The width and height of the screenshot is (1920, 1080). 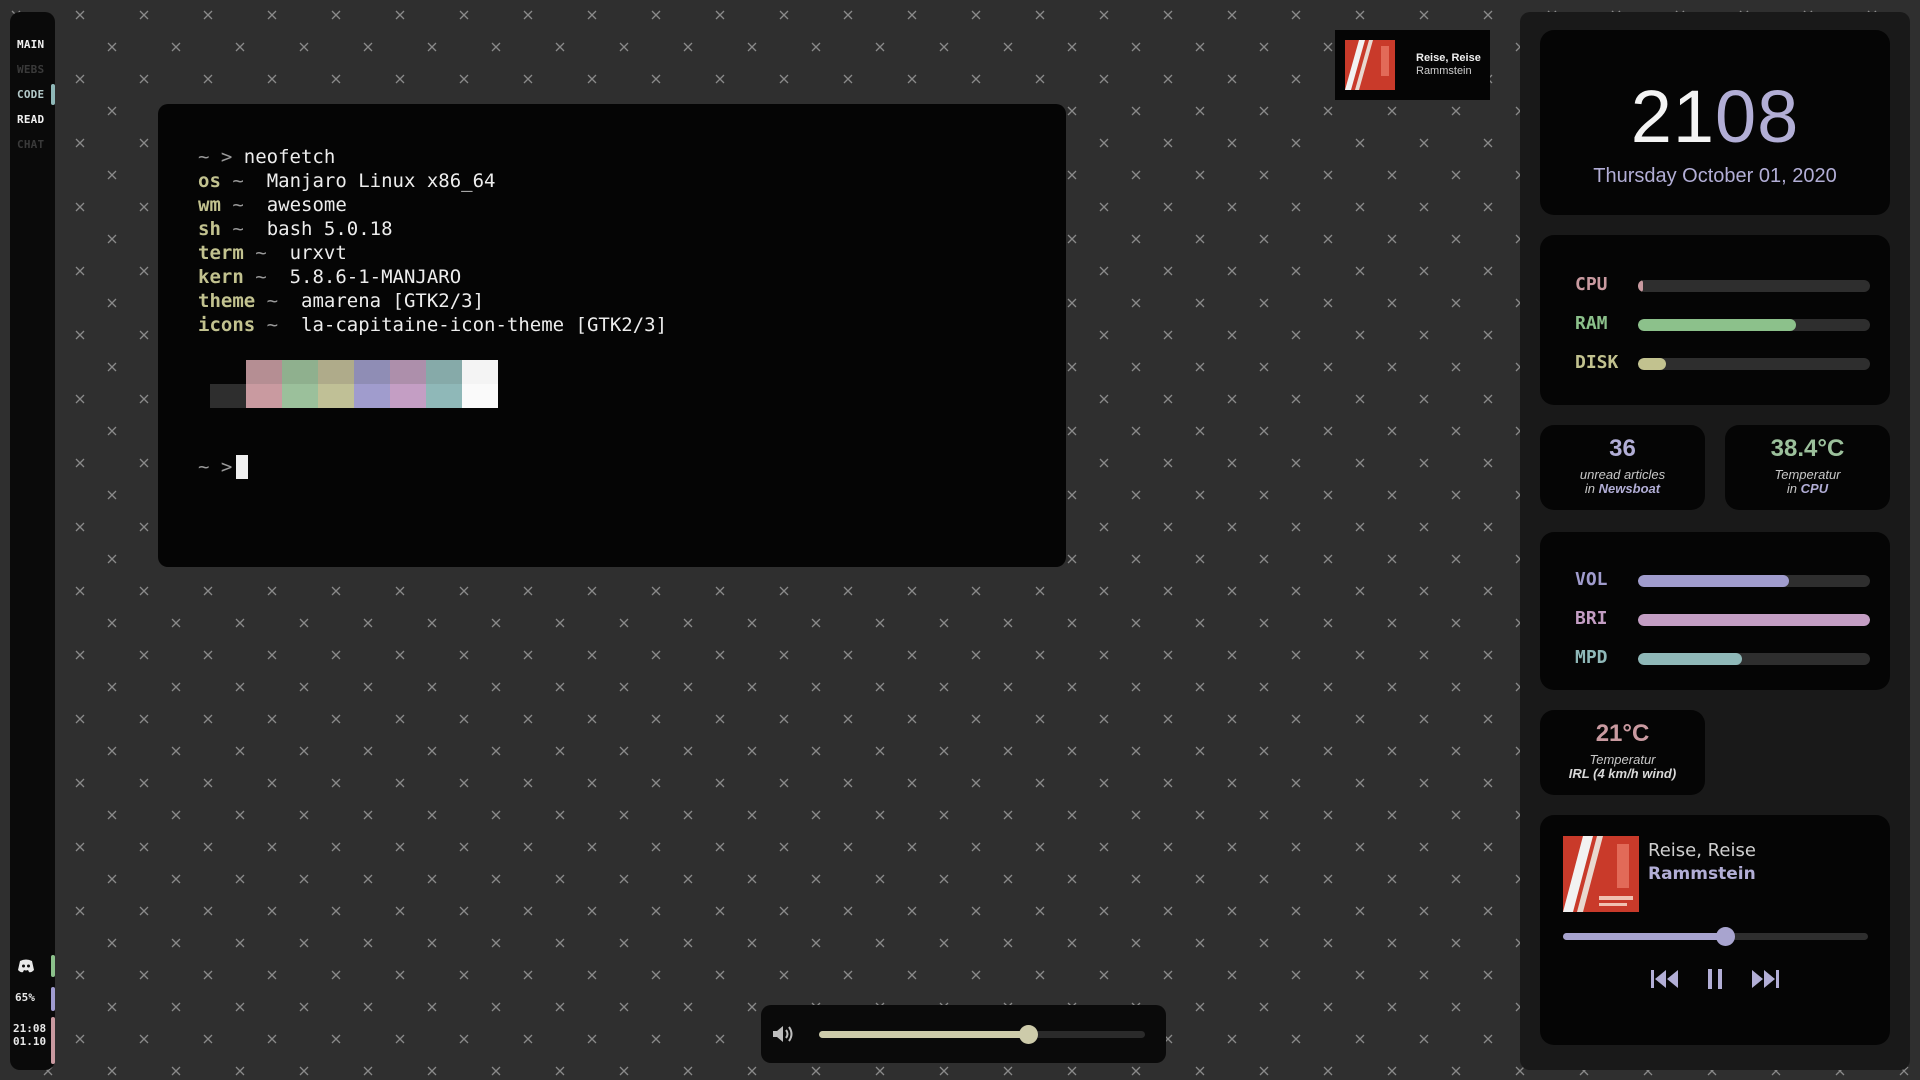 I want to click on music-player-widget: Reise, Reise Rammstein, so click(x=1715, y=930).